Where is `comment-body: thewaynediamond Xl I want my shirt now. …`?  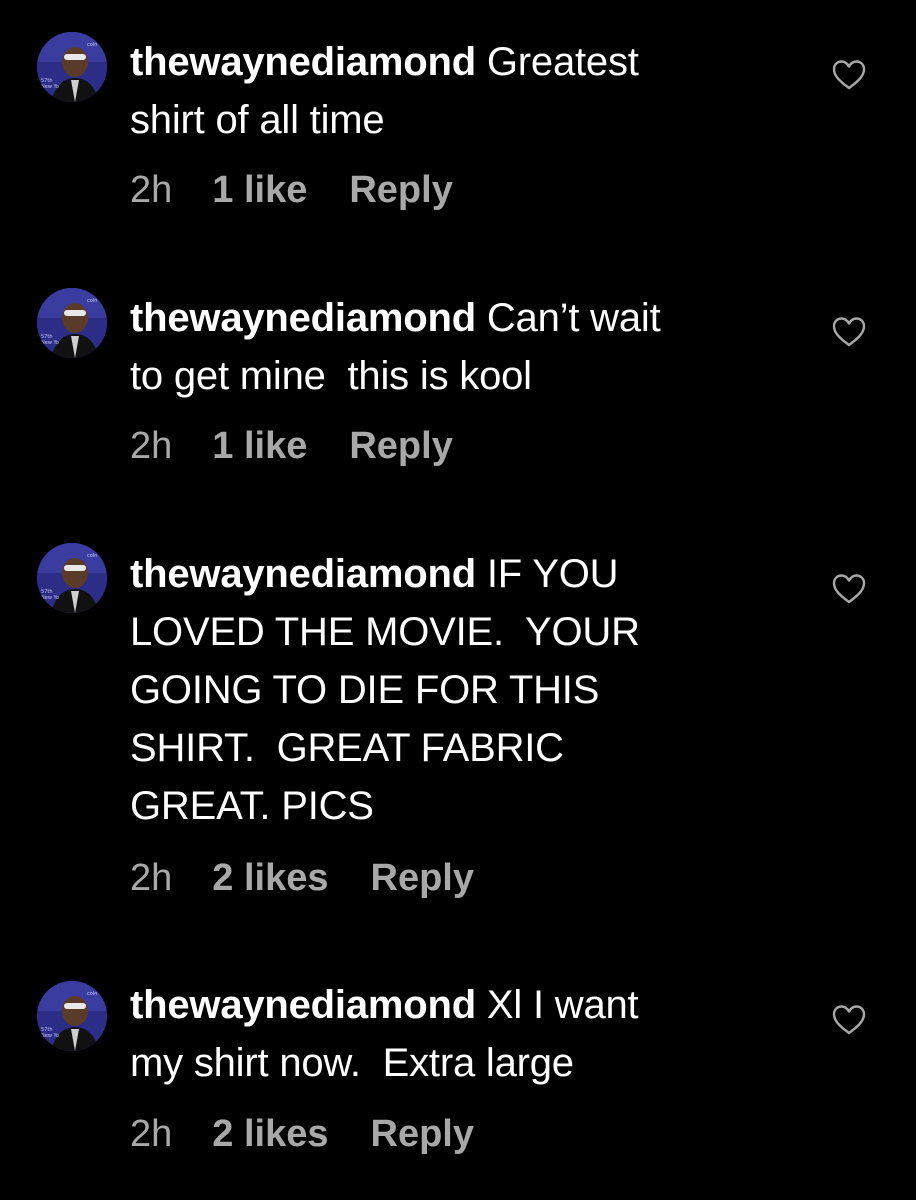
comment-body: thewaynediamond Xl I want my shirt now. … is located at coordinates (460, 1034).